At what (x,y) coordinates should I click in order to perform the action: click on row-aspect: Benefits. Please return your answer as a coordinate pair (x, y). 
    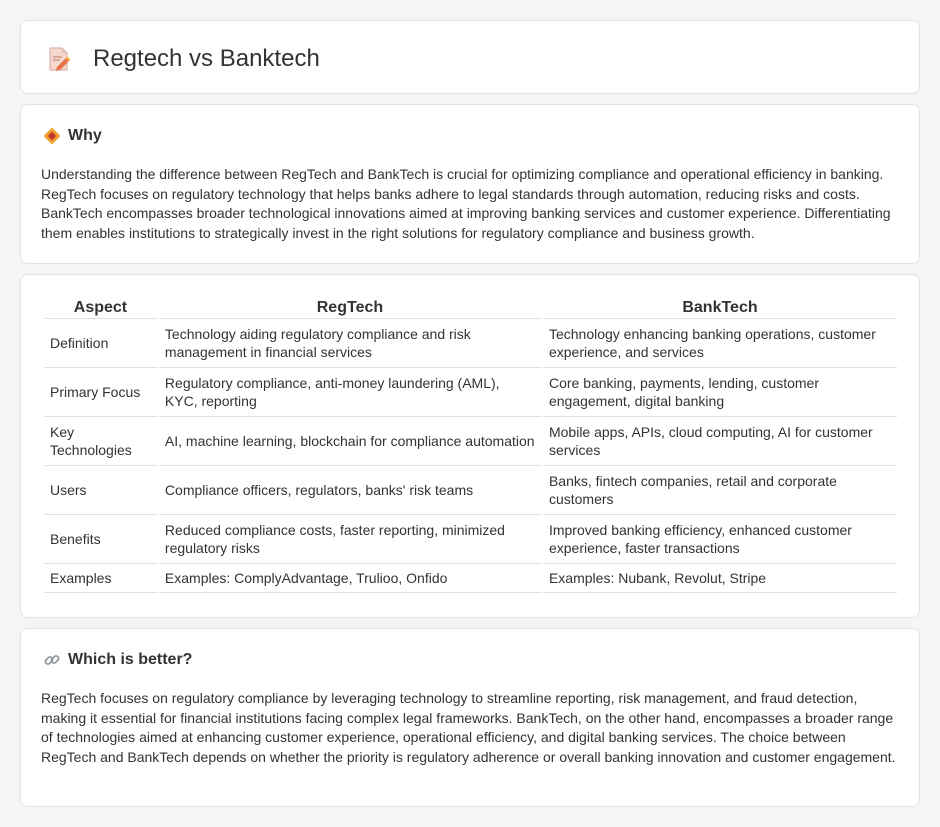
    Looking at the image, I should click on (100, 539).